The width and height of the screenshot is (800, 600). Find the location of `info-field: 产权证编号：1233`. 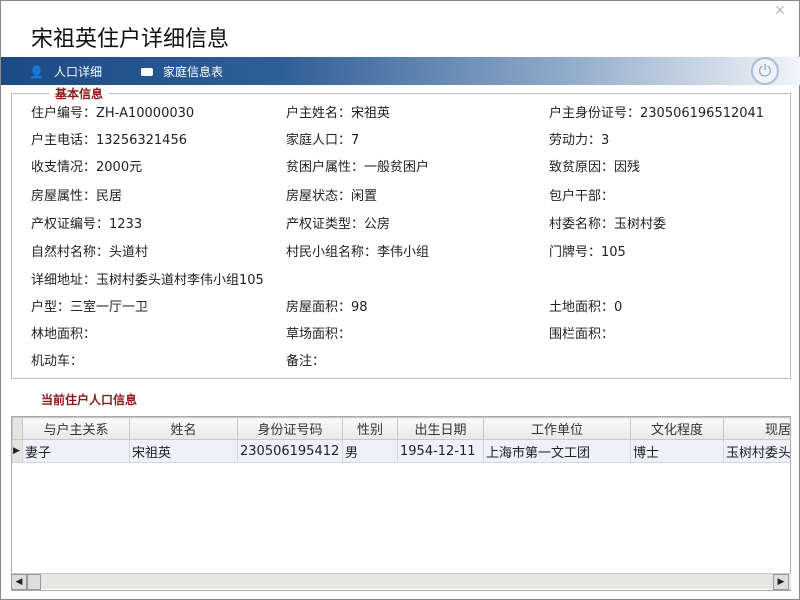

info-field: 产权证编号：1233 is located at coordinates (87, 224).